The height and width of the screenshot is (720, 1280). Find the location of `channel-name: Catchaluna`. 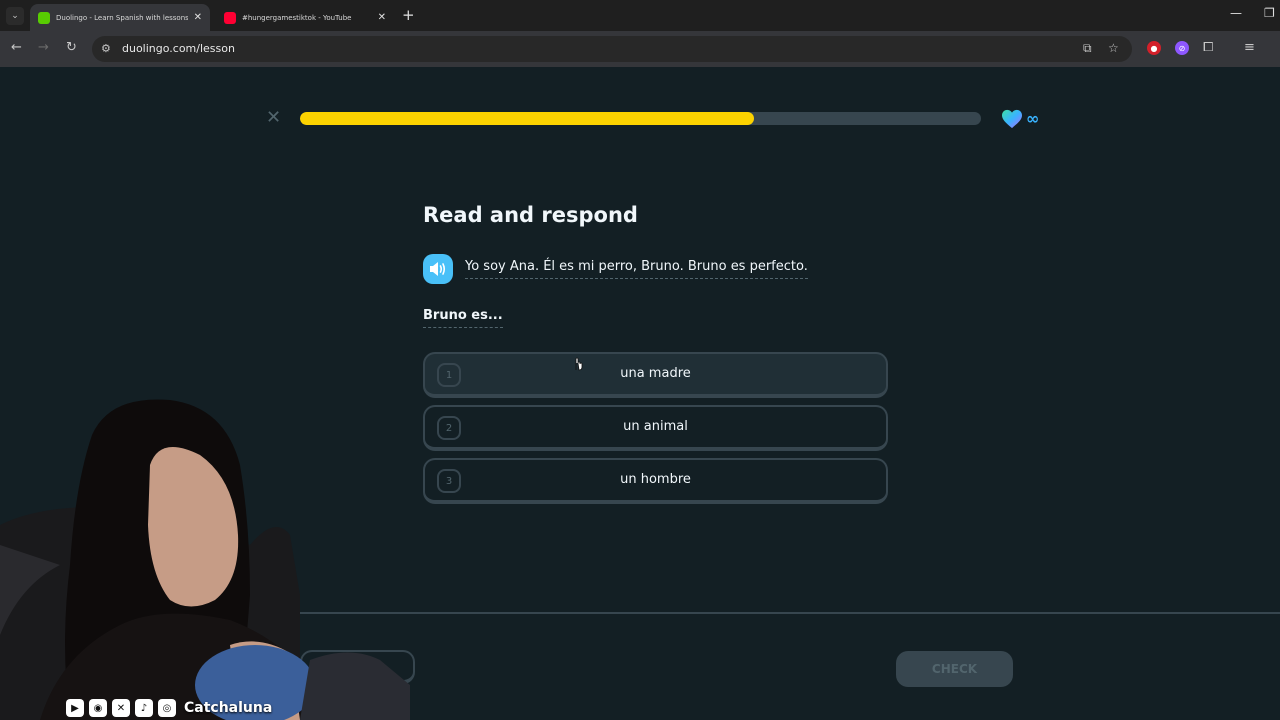

channel-name: Catchaluna is located at coordinates (228, 708).